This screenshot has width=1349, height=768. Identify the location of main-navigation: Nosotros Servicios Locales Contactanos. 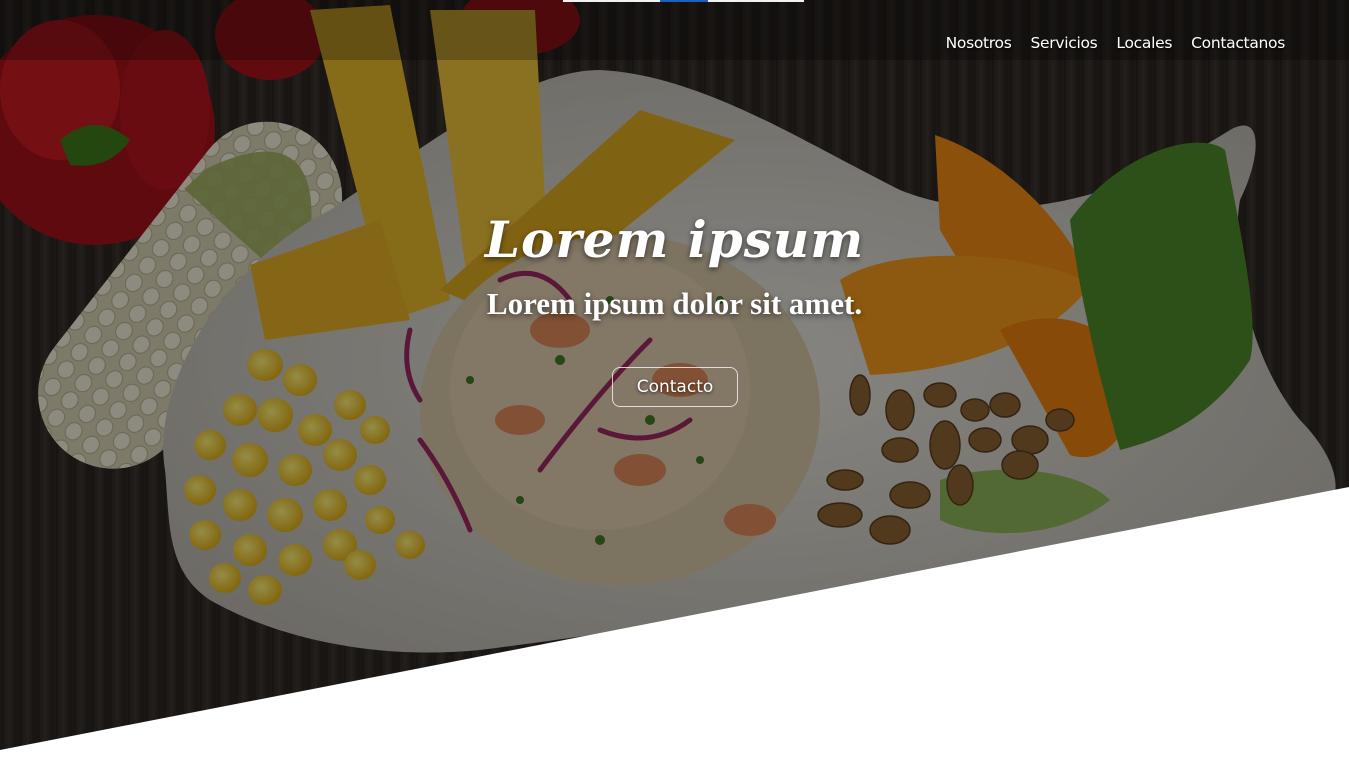
(1116, 43).